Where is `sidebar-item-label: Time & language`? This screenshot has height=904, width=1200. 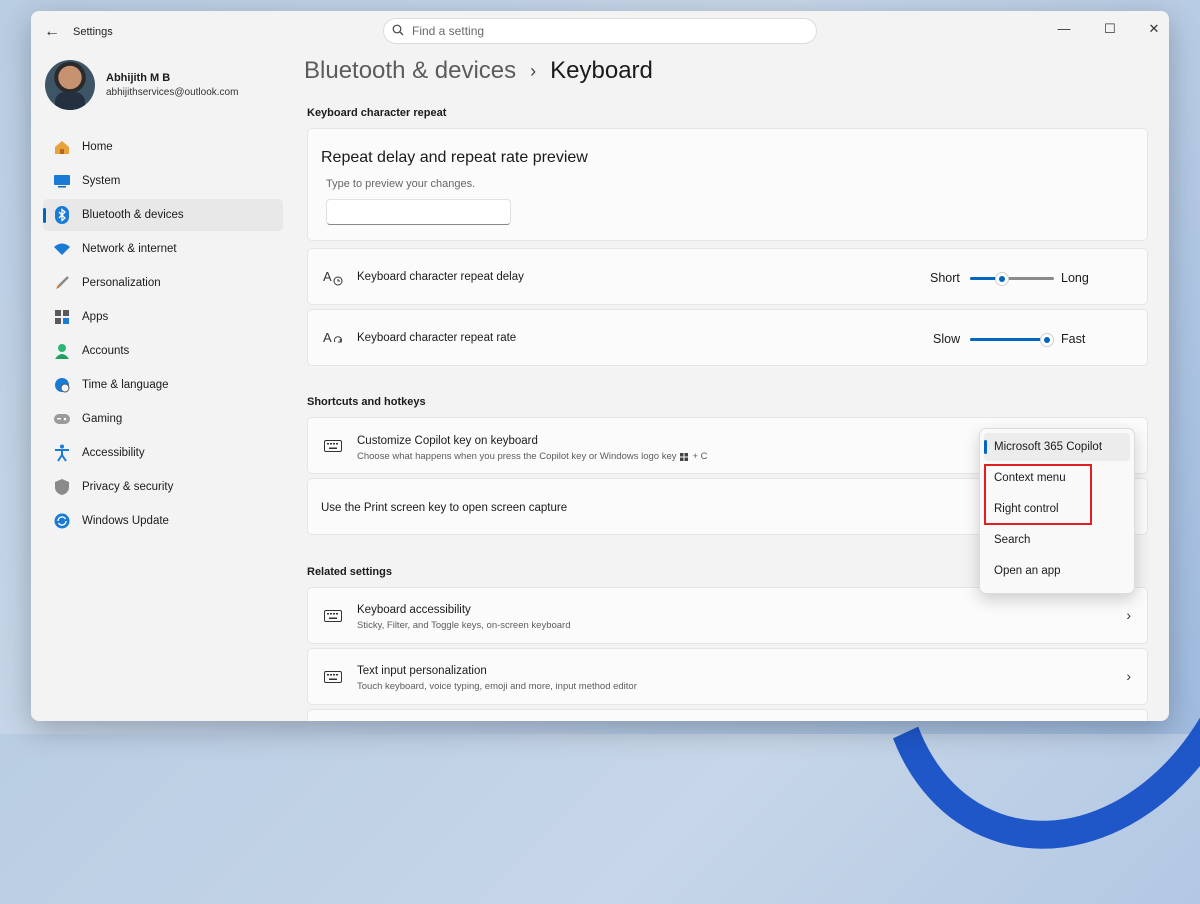 sidebar-item-label: Time & language is located at coordinates (125, 385).